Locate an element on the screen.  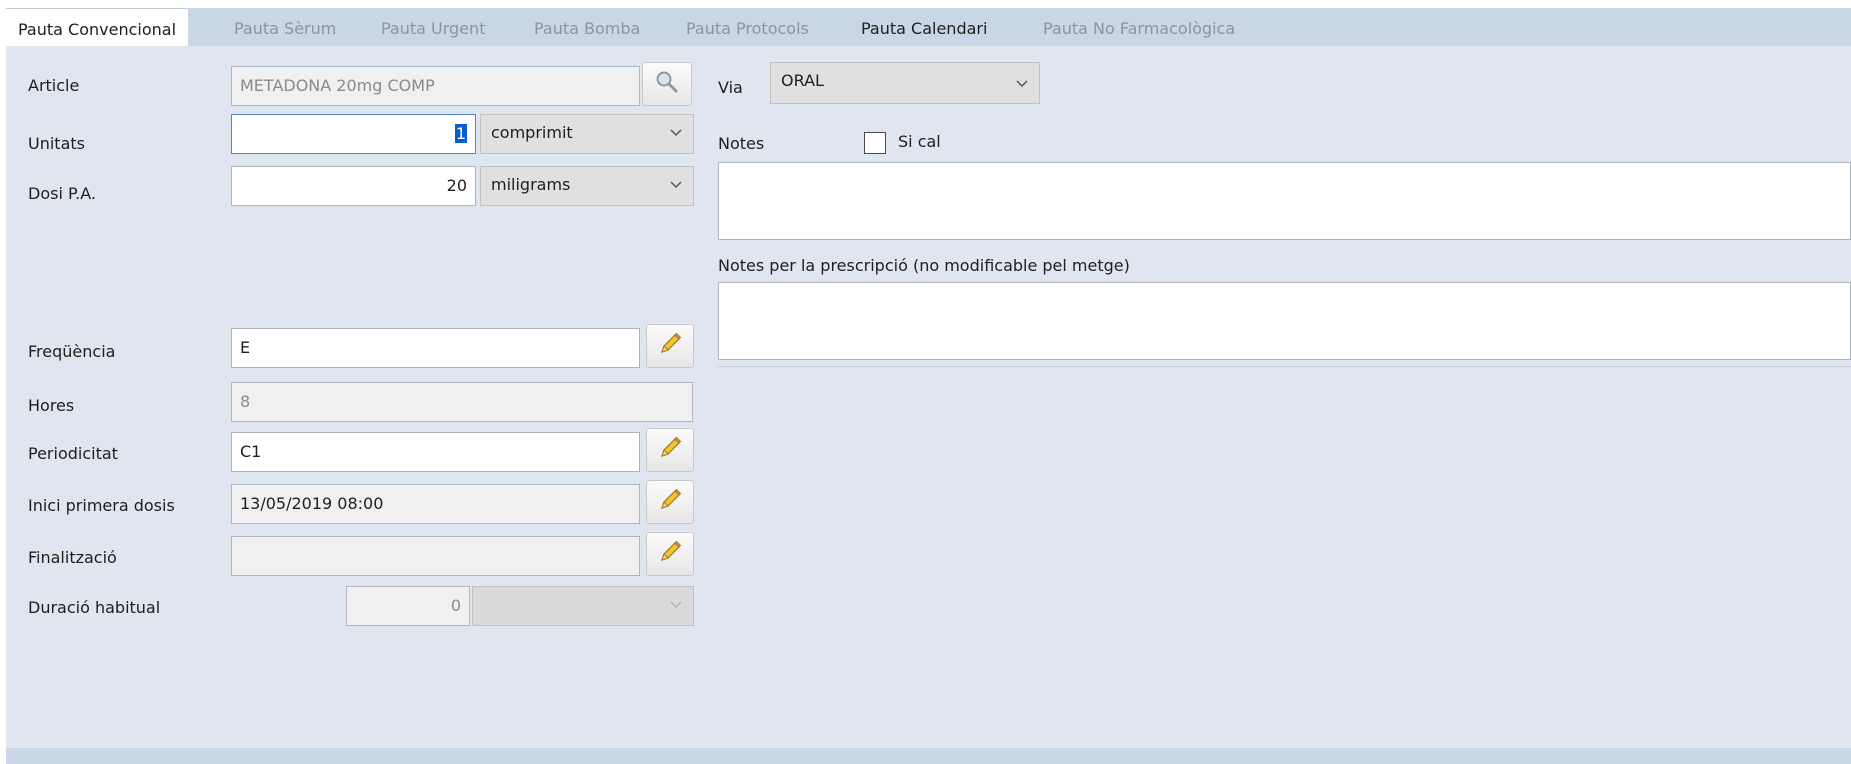
unitats-input: 1 is located at coordinates (353, 134).